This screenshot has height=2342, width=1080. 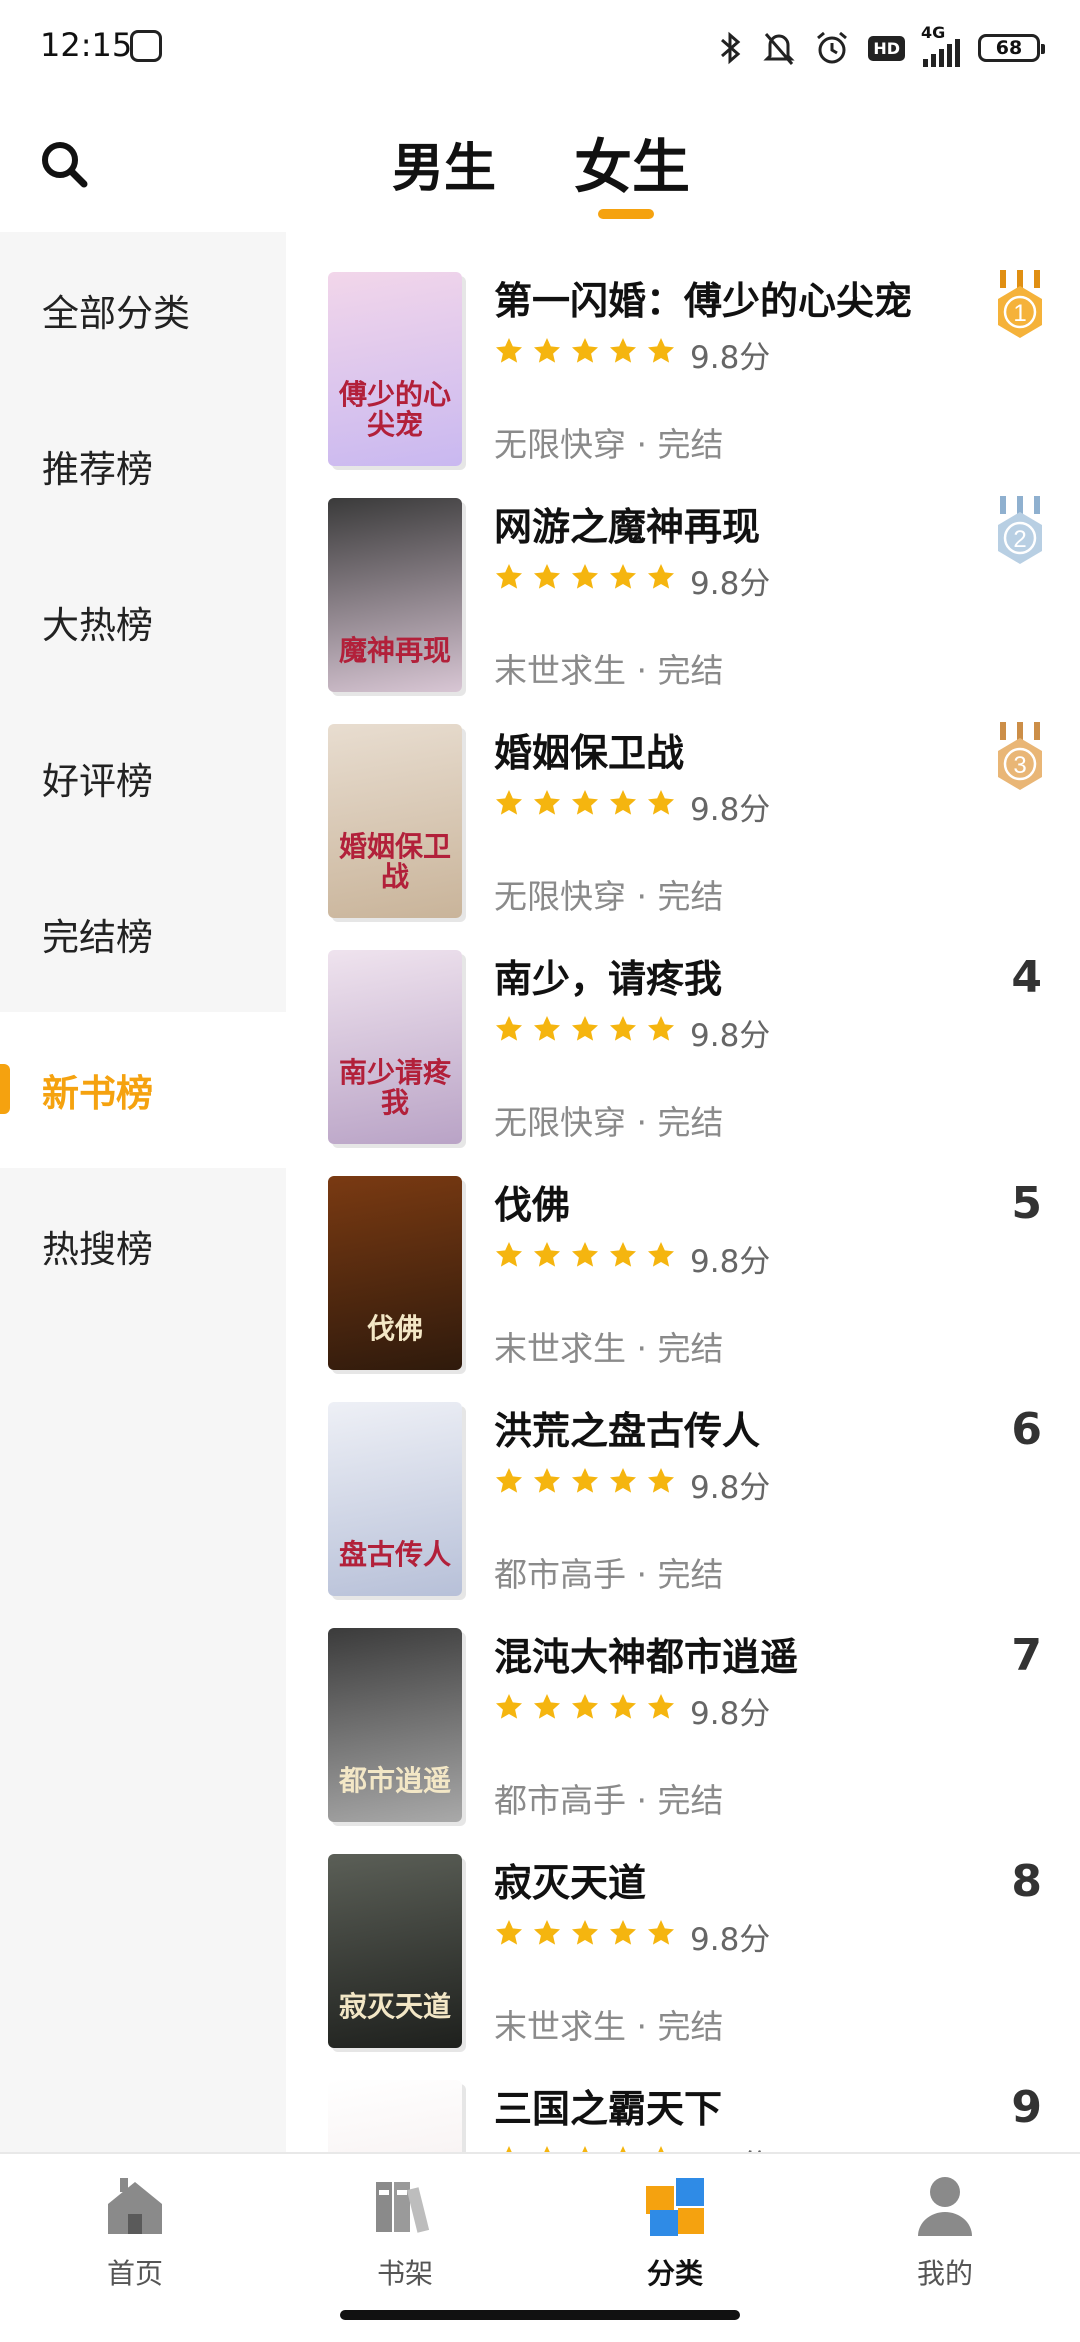 What do you see at coordinates (394, 409) in the screenshot?
I see `cover-title-text: 傅少的心尖宠` at bounding box center [394, 409].